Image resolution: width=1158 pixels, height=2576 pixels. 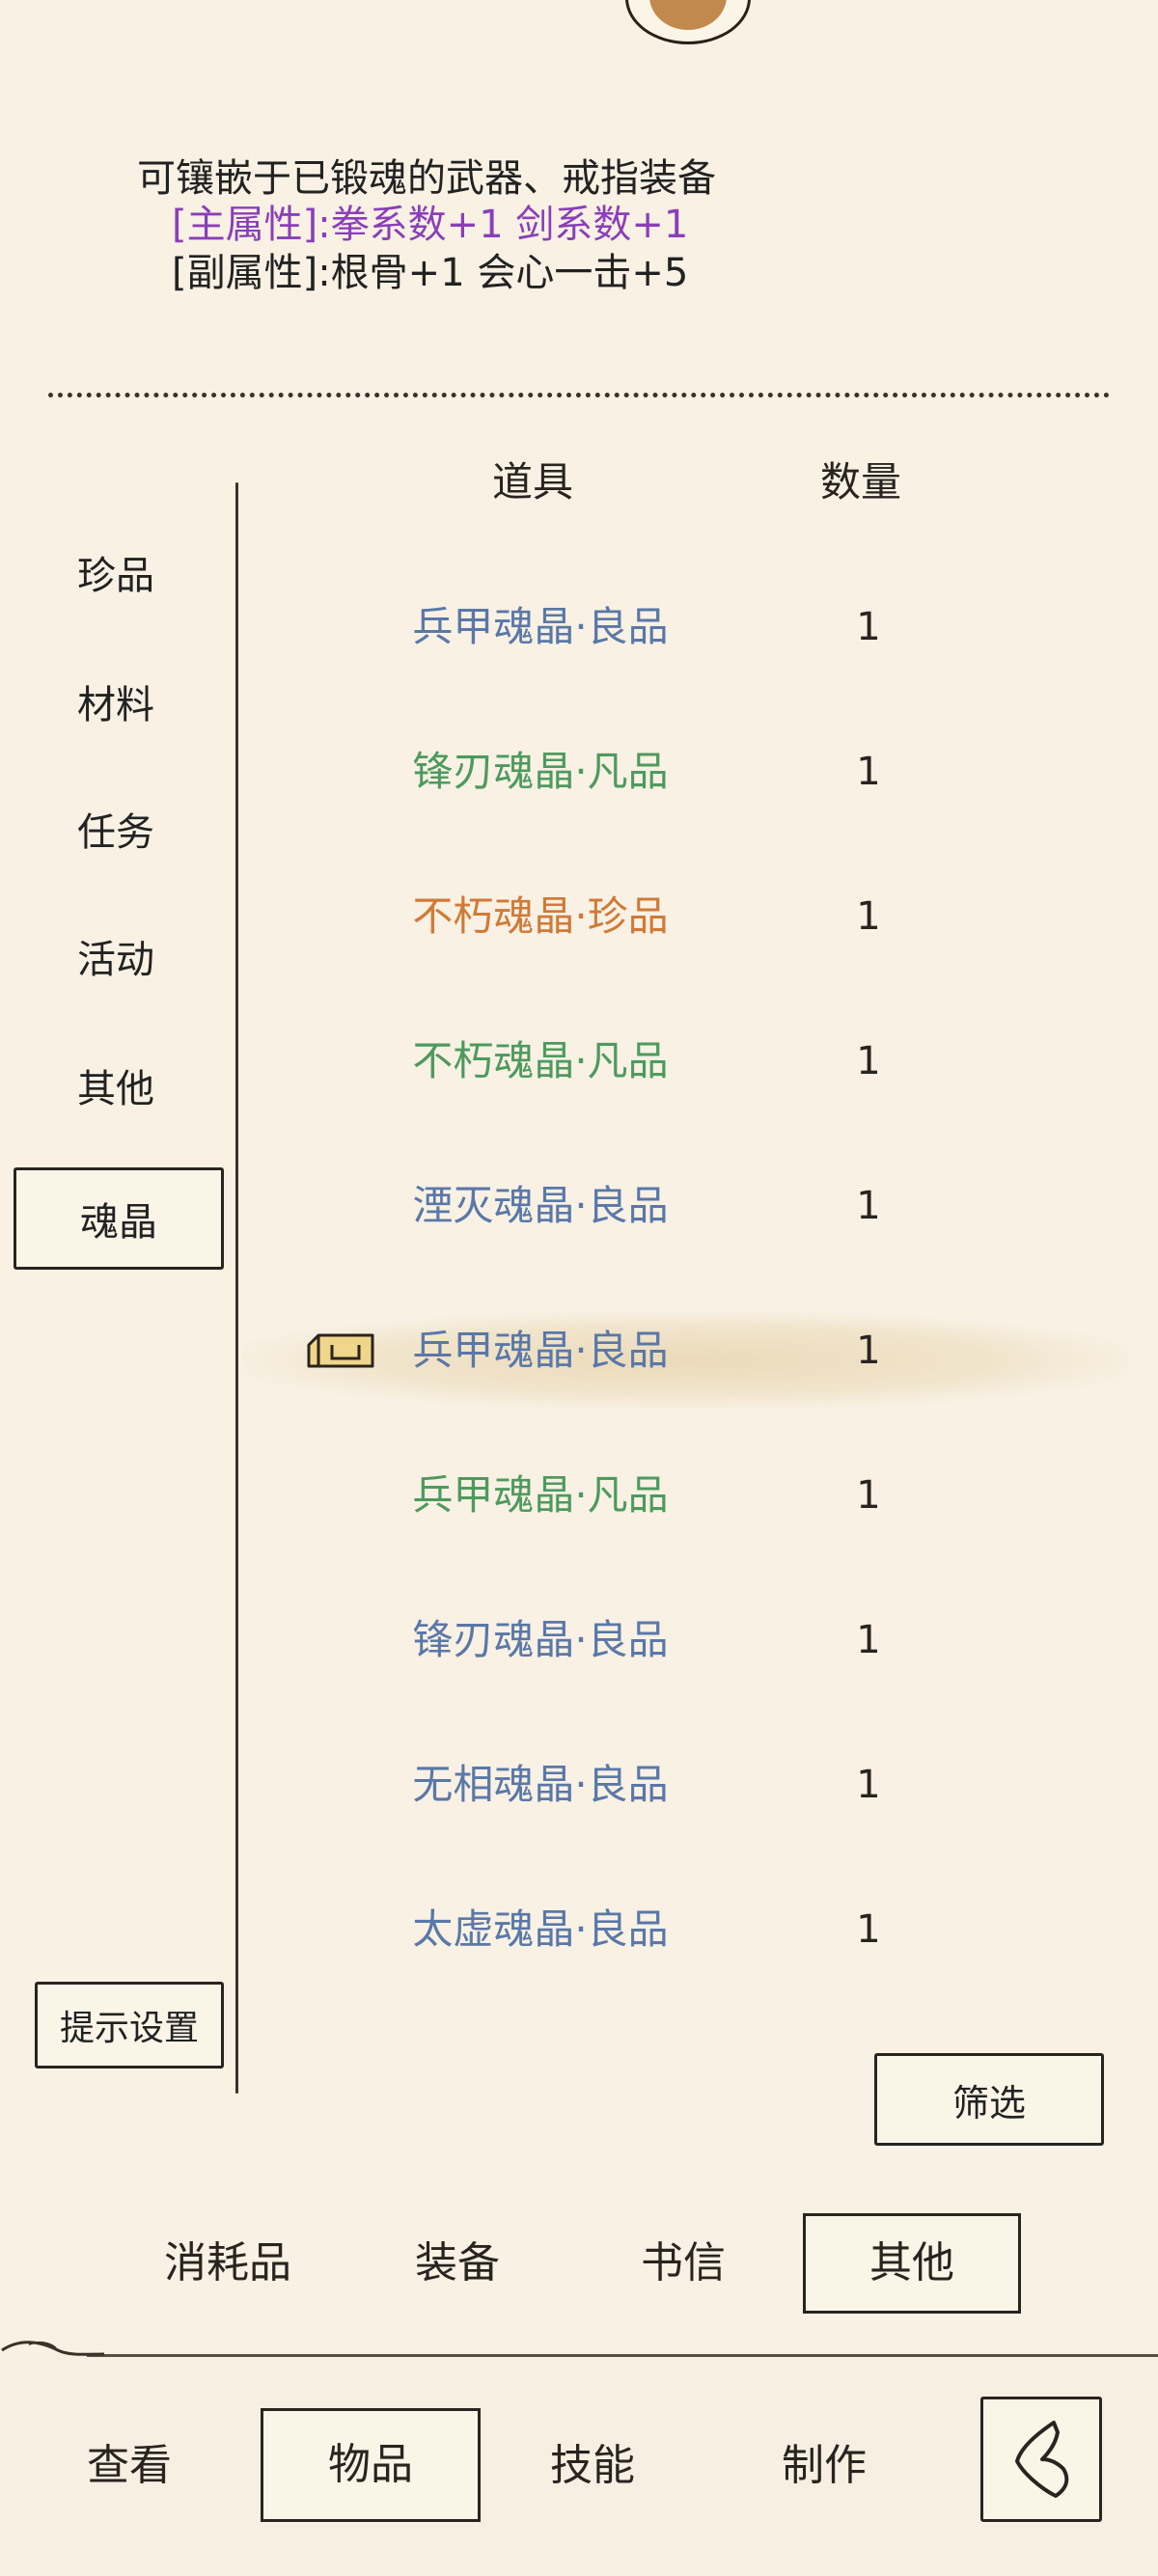 I want to click on tab-others: 其他, so click(x=912, y=2263).